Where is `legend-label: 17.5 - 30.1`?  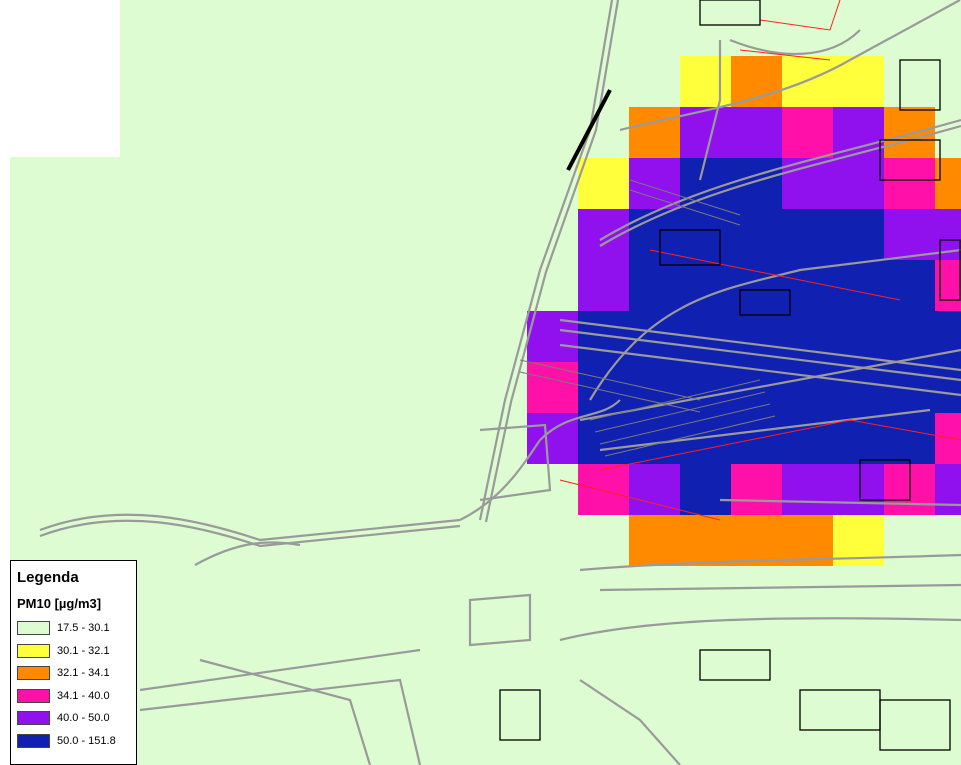
legend-label: 17.5 - 30.1 is located at coordinates (83, 628).